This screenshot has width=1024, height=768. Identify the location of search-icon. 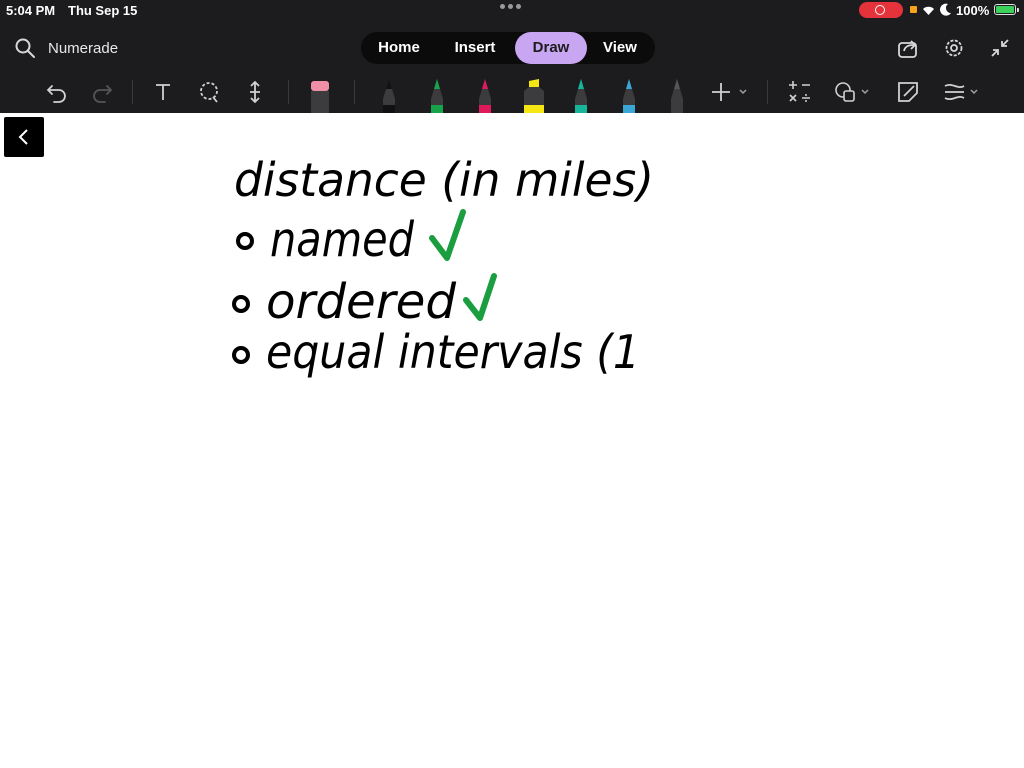
(25, 48).